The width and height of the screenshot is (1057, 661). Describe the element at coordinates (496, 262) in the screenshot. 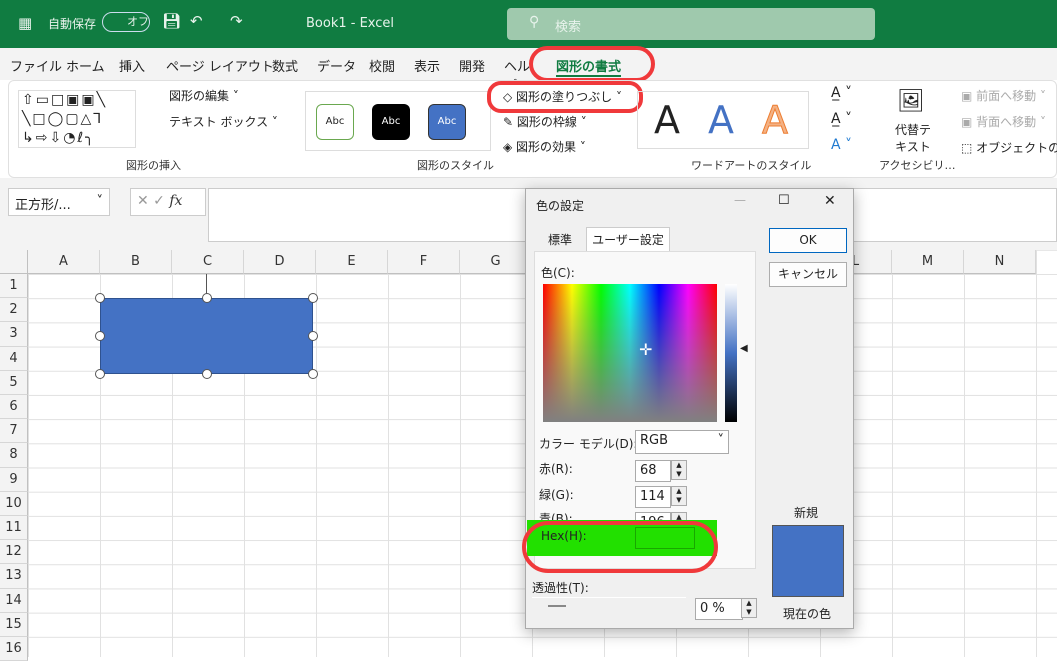

I see `column-header-g: G` at that location.